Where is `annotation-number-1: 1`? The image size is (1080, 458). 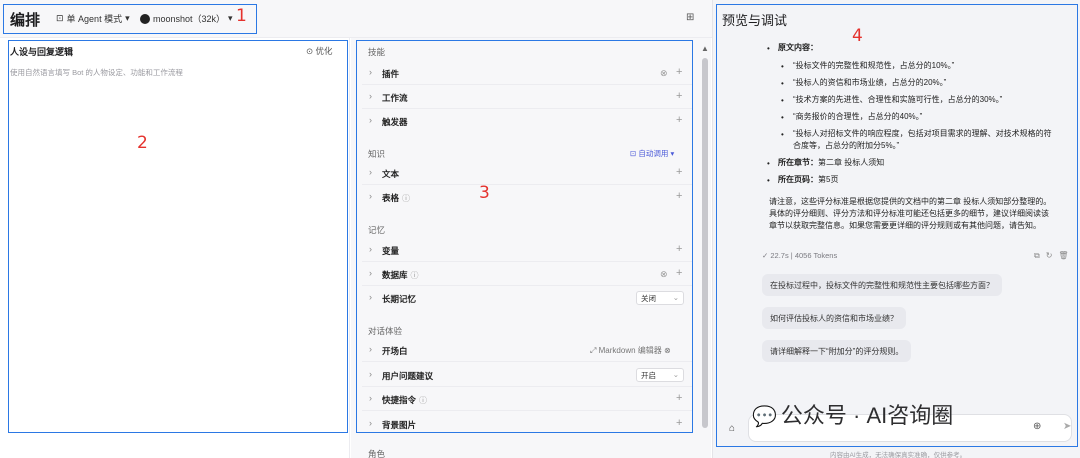
annotation-number-1: 1 is located at coordinates (241, 16).